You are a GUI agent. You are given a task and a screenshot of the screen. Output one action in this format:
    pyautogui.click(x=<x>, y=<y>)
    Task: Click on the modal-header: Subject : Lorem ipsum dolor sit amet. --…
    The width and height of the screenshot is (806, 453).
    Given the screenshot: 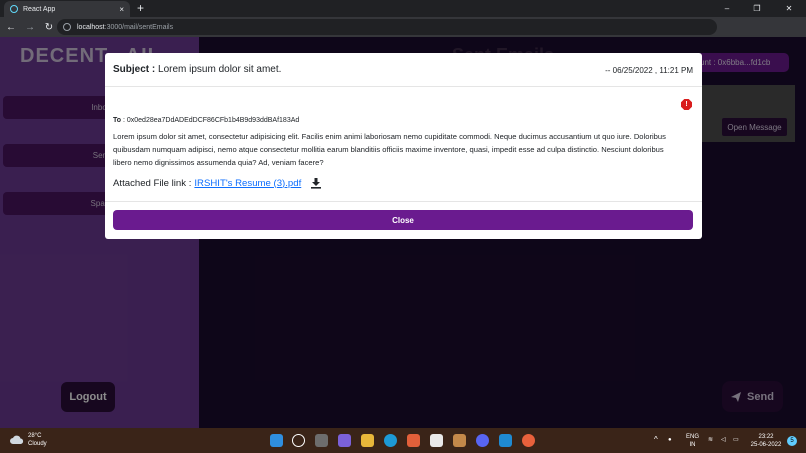 What is the action you would take?
    pyautogui.click(x=403, y=70)
    